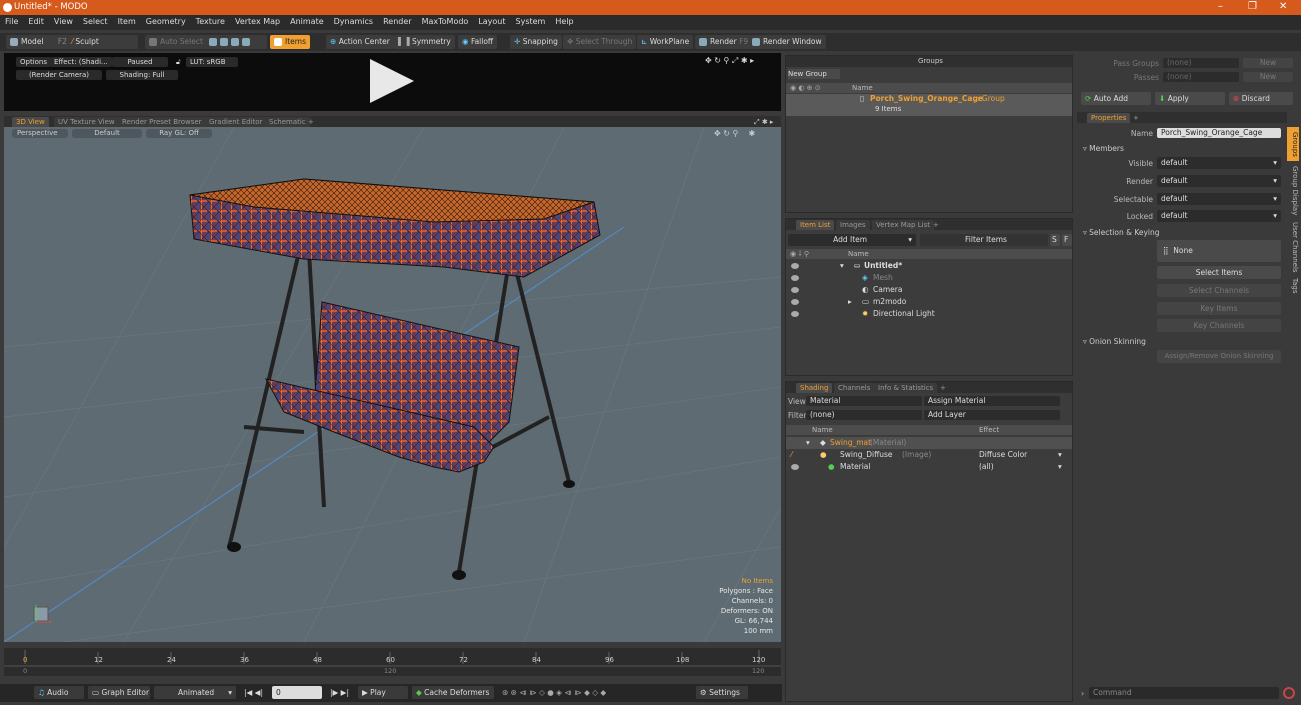 This screenshot has width=1301, height=705. I want to click on menu-layout: Layout, so click(491, 20).